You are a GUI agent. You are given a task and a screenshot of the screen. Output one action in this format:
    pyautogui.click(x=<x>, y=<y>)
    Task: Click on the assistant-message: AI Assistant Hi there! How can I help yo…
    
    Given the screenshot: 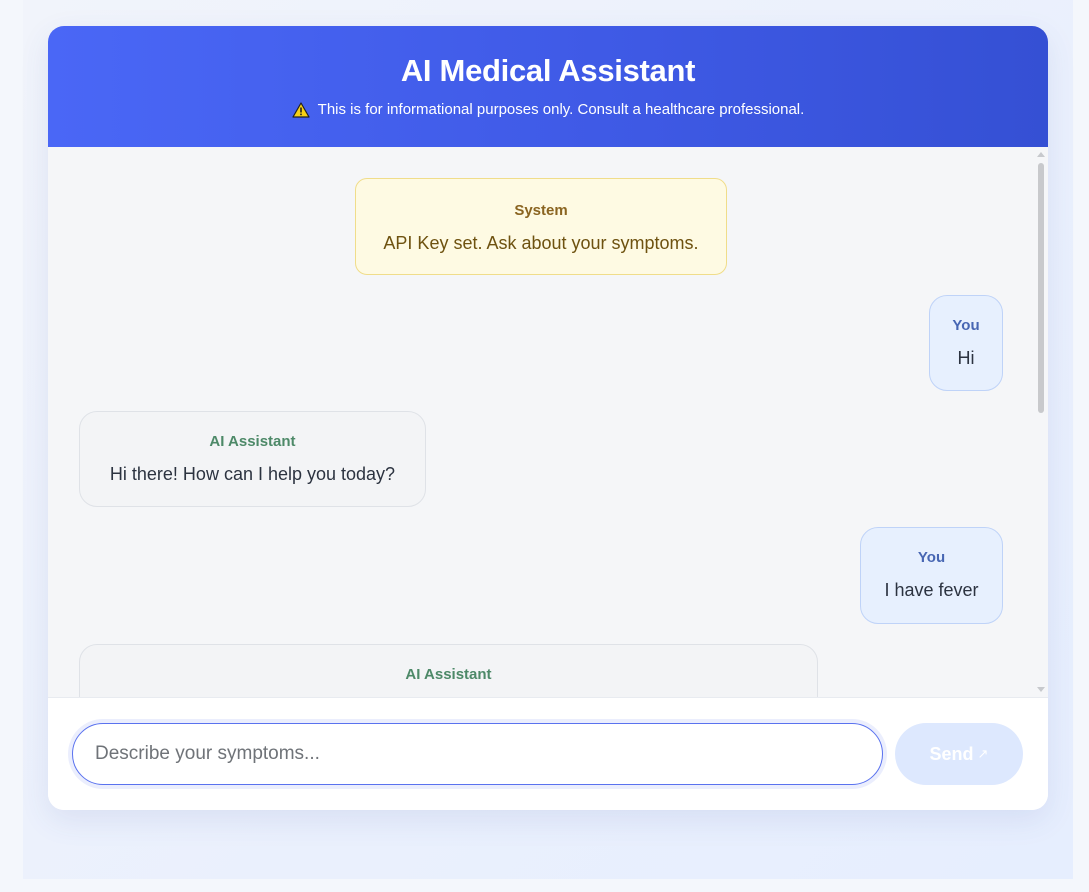 What is the action you would take?
    pyautogui.click(x=252, y=459)
    